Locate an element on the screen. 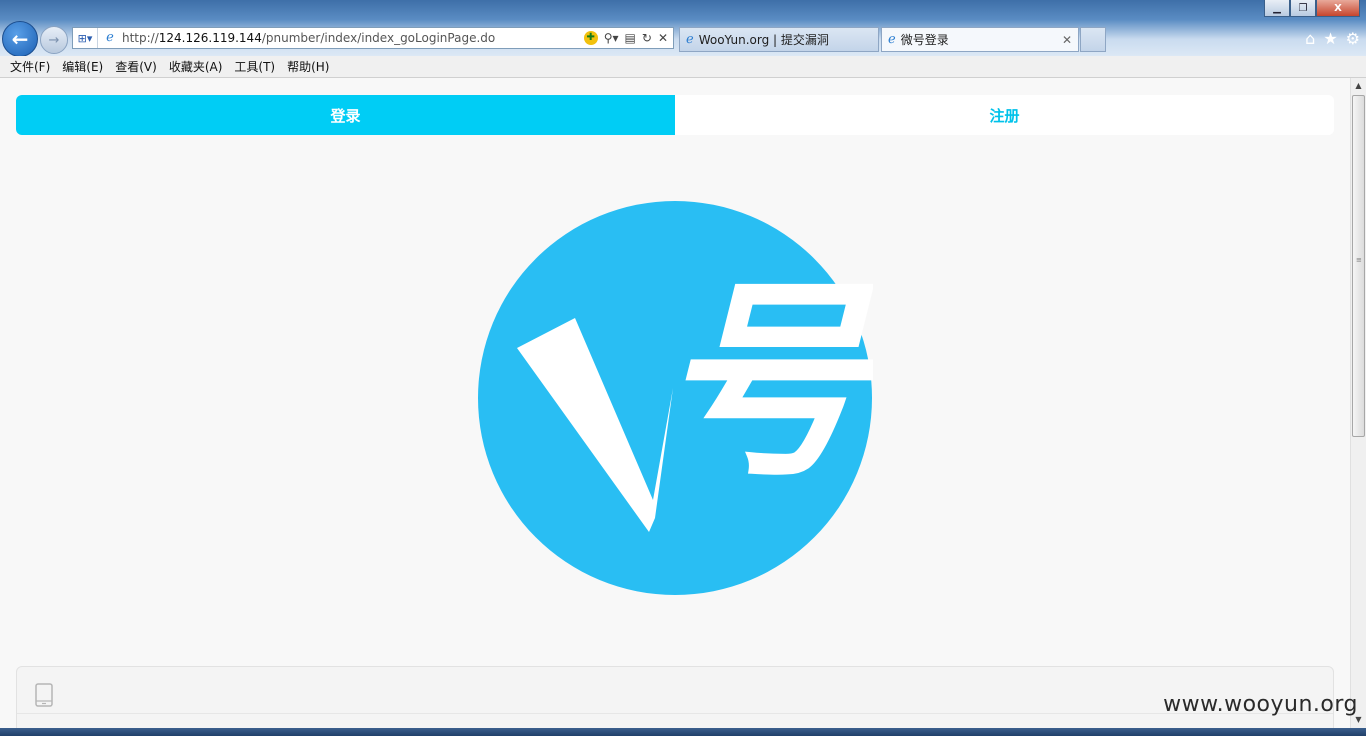 Image resolution: width=1366 pixels, height=736 pixels. compat-view-icon: ⊞▾ is located at coordinates (85, 38).